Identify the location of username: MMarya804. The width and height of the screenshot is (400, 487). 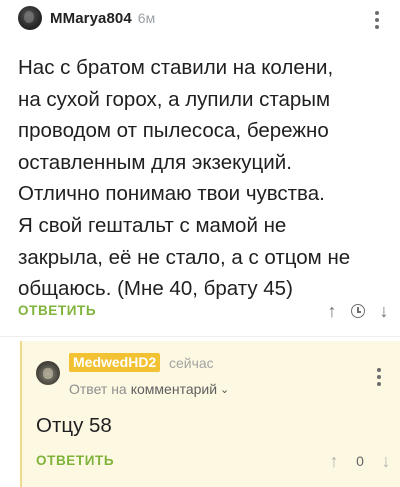
(91, 18).